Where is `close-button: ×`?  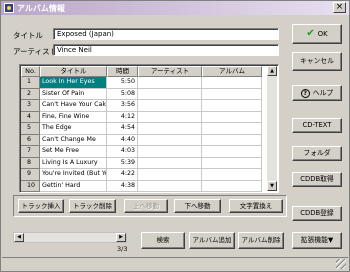 close-button: × is located at coordinates (339, 7).